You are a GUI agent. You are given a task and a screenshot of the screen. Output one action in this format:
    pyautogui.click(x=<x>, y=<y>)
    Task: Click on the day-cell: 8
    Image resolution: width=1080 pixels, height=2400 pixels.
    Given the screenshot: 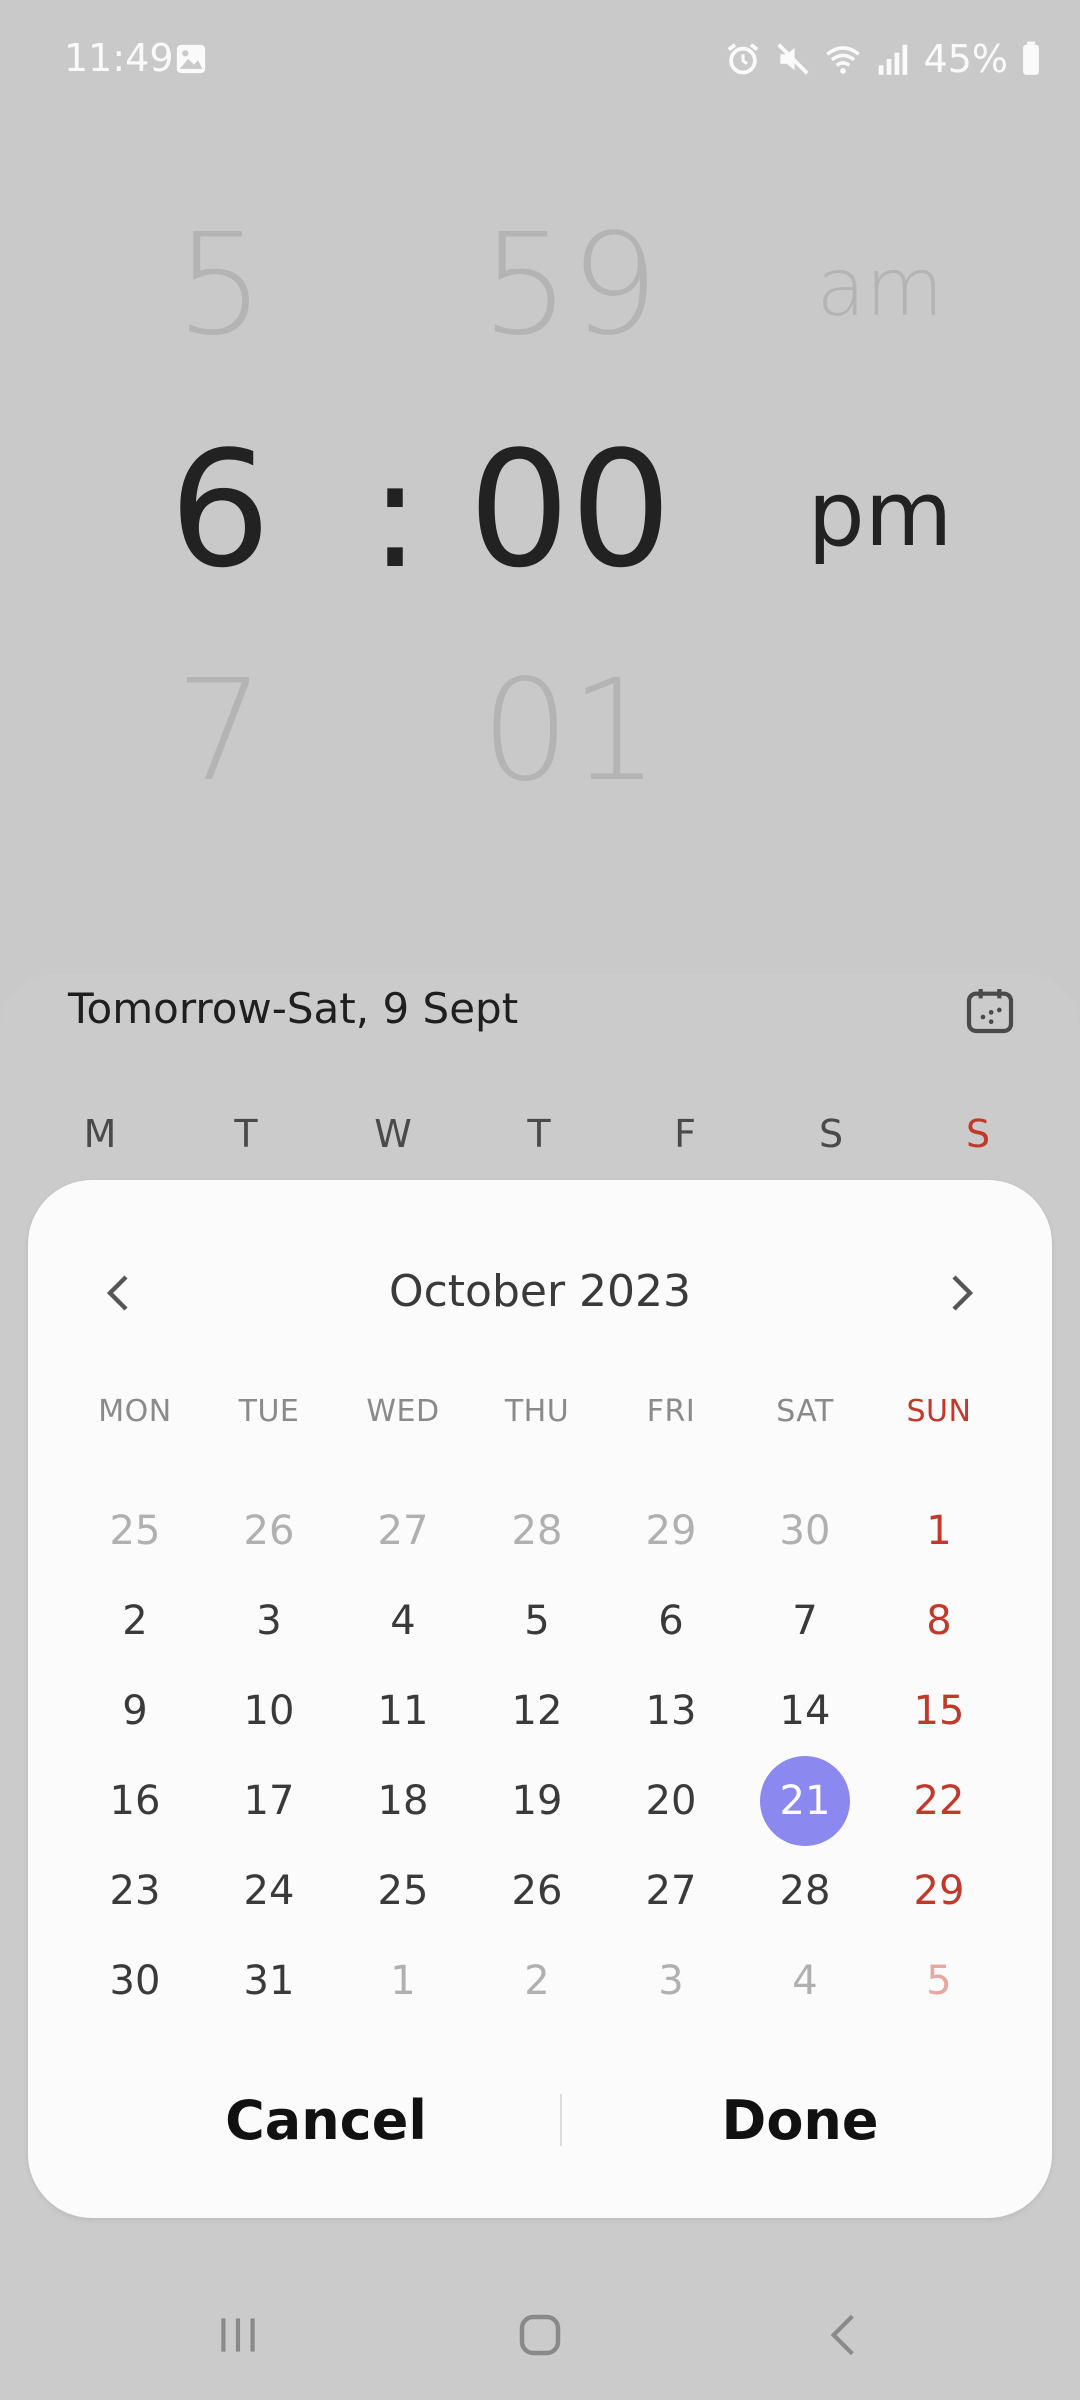 What is the action you would take?
    pyautogui.click(x=939, y=1621)
    